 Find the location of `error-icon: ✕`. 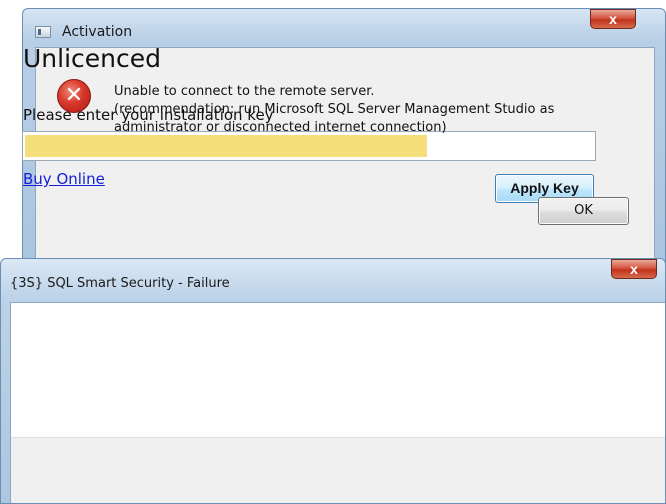

error-icon: ✕ is located at coordinates (74, 96).